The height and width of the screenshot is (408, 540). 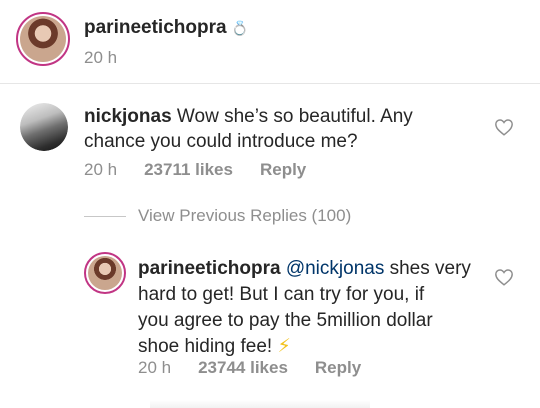 What do you see at coordinates (221, 141) in the screenshot?
I see `comment-text-line2: chance you could introduce me?` at bounding box center [221, 141].